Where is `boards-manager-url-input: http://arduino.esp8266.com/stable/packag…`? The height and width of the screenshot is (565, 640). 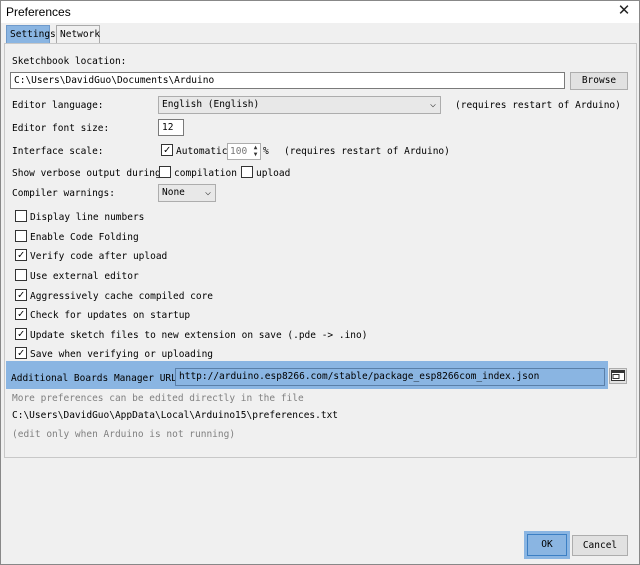
boards-manager-url-input: http://arduino.esp8266.com/stable/packag… is located at coordinates (390, 377).